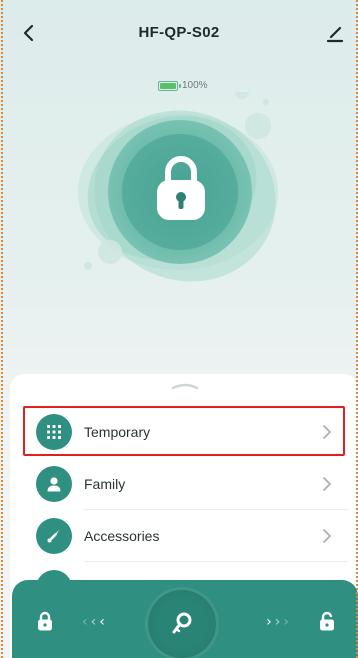 The height and width of the screenshot is (658, 358). I want to click on row-divider, so click(216, 561).